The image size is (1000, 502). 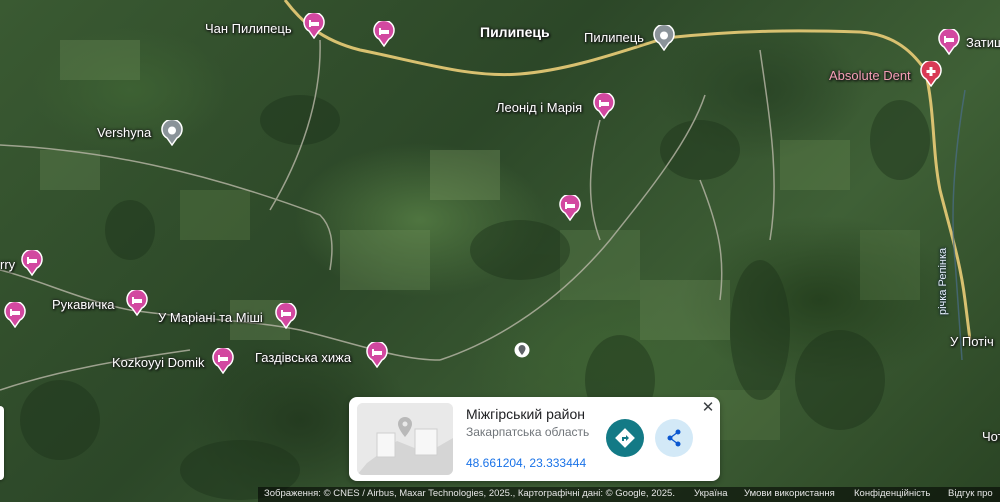 I want to click on hotel-pin-chan-pylypets, so click(x=314, y=26).